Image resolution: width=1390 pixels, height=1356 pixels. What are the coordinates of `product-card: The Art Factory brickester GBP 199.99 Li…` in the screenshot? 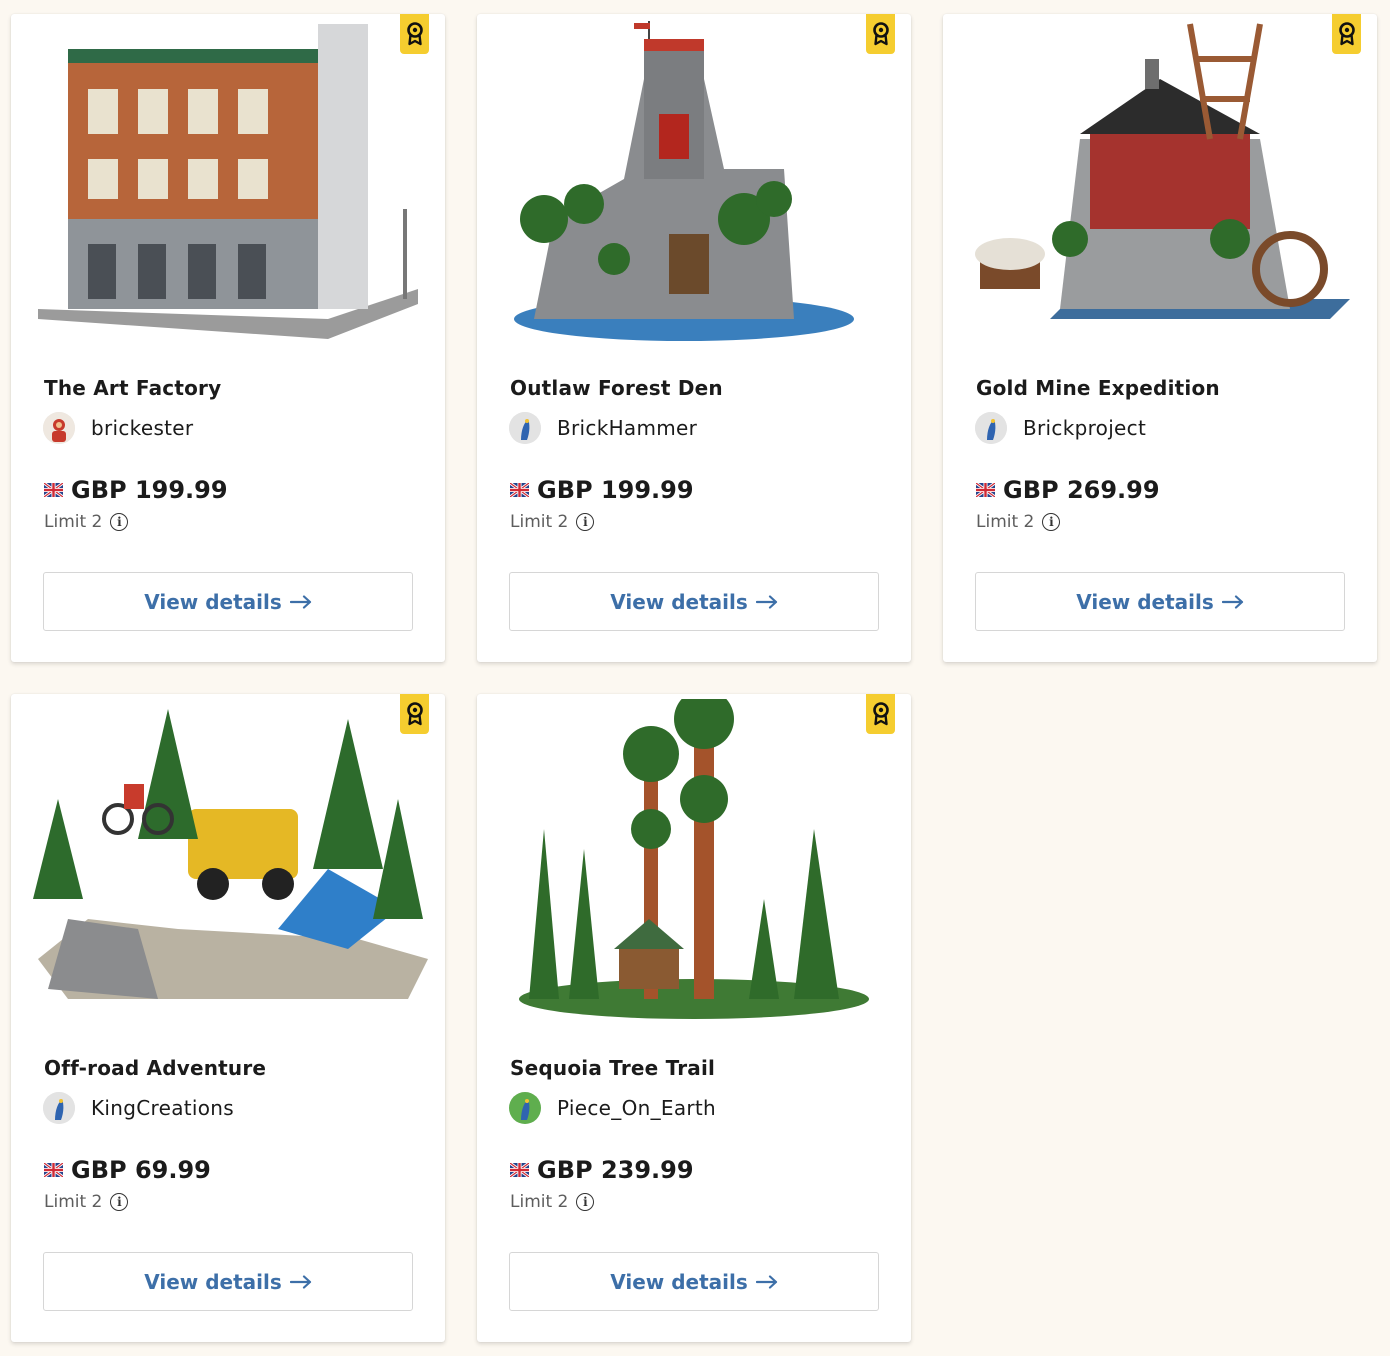 It's located at (228, 338).